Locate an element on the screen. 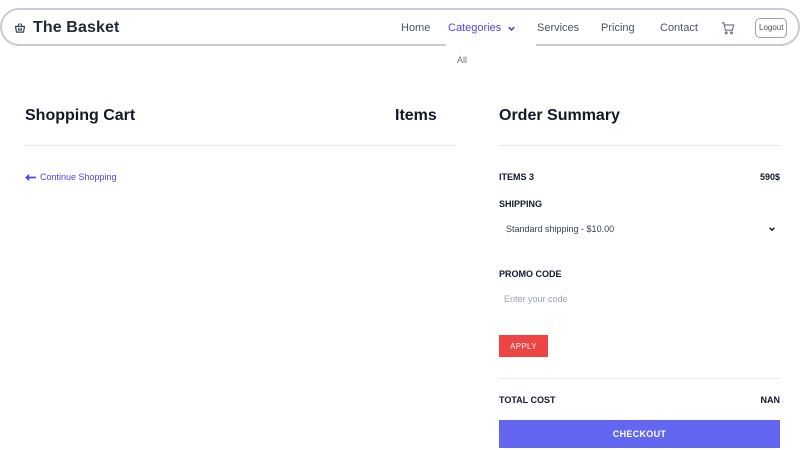 The image size is (800, 450). continue-shopping-link: Continue Shopping is located at coordinates (71, 177).